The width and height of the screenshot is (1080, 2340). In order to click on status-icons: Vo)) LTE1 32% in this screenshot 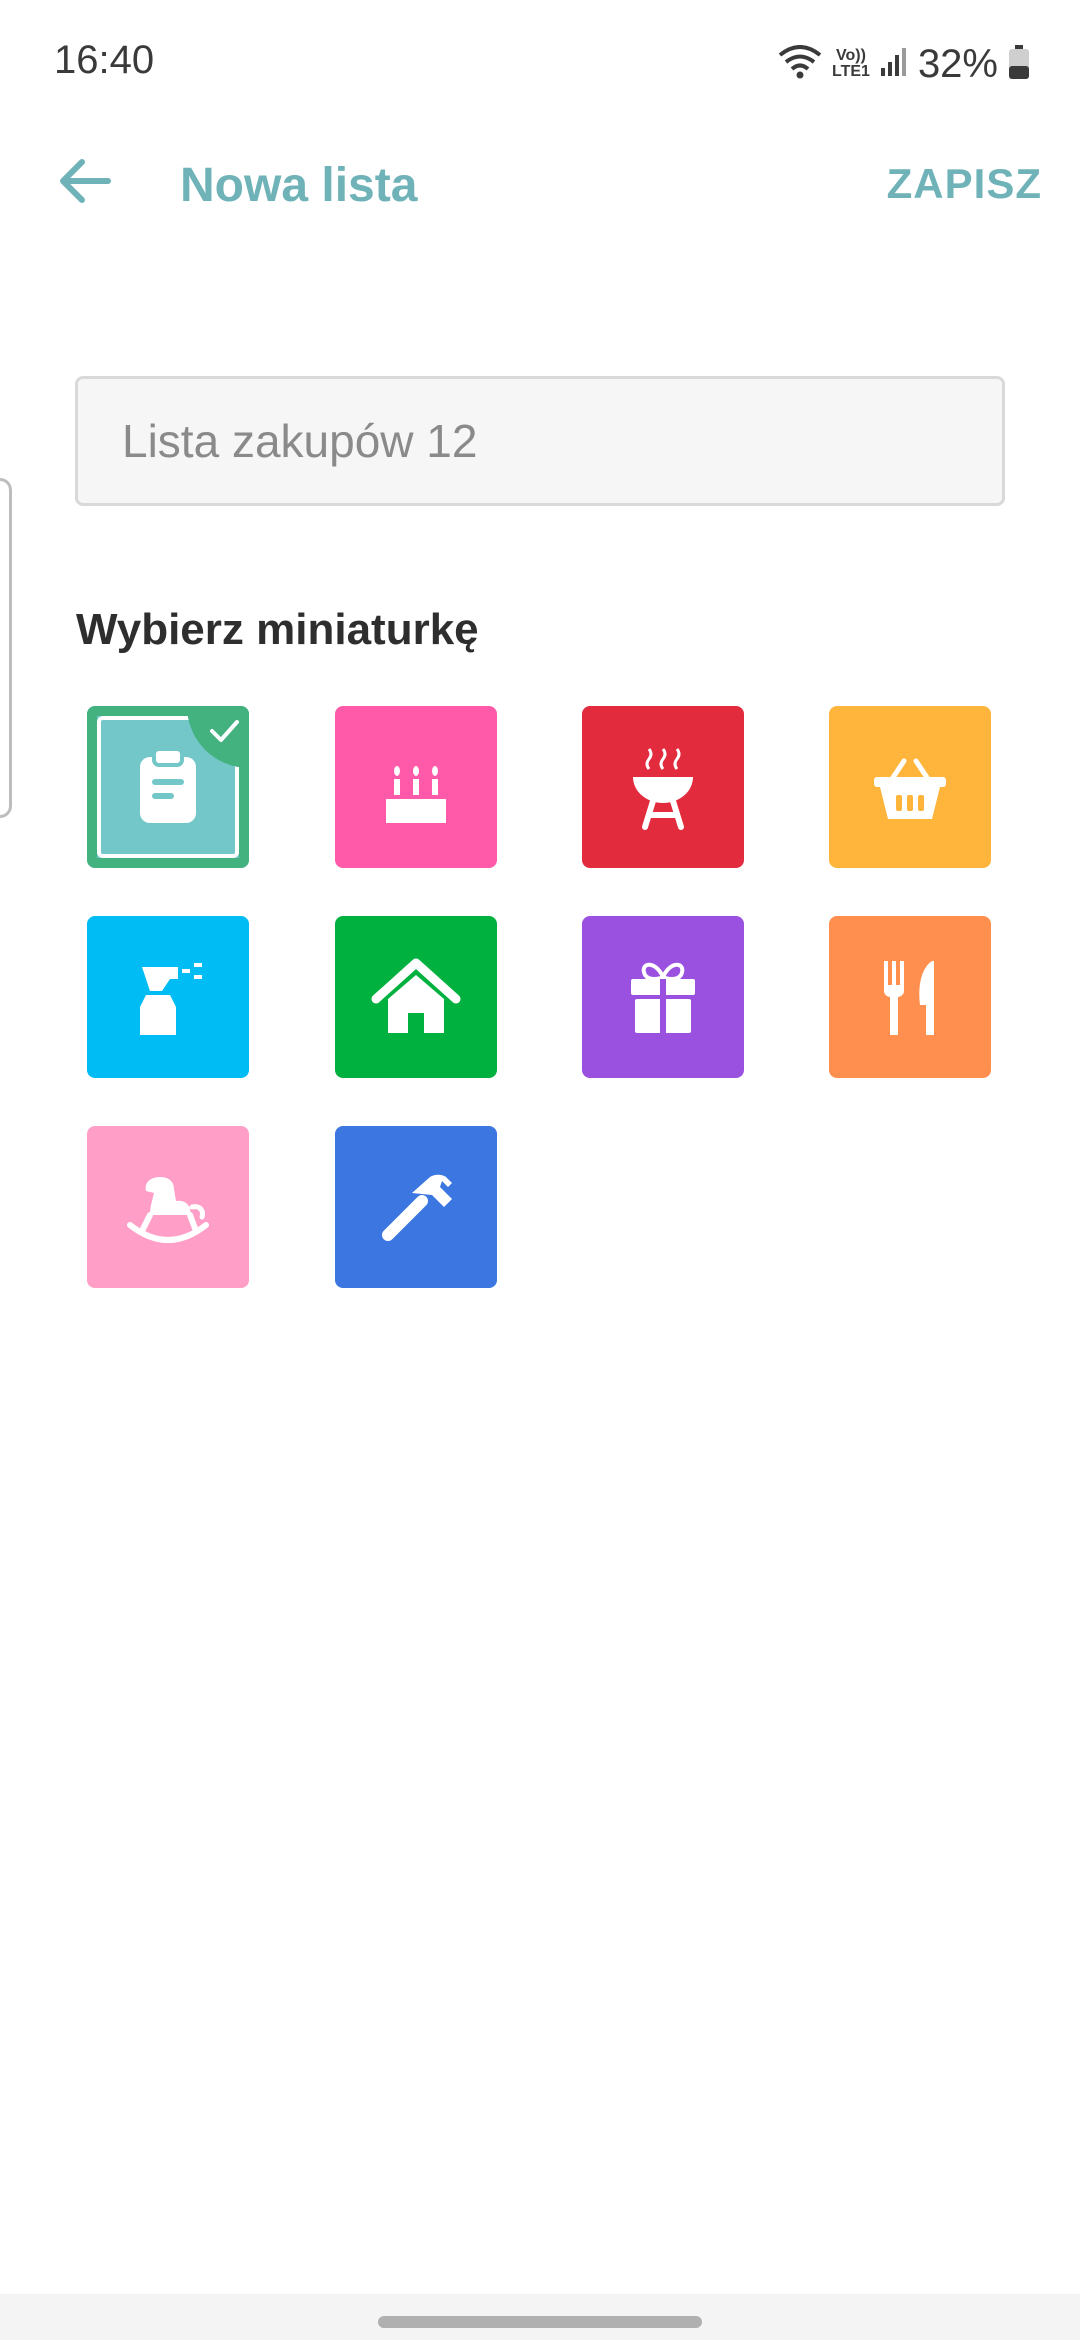, I will do `click(904, 64)`.